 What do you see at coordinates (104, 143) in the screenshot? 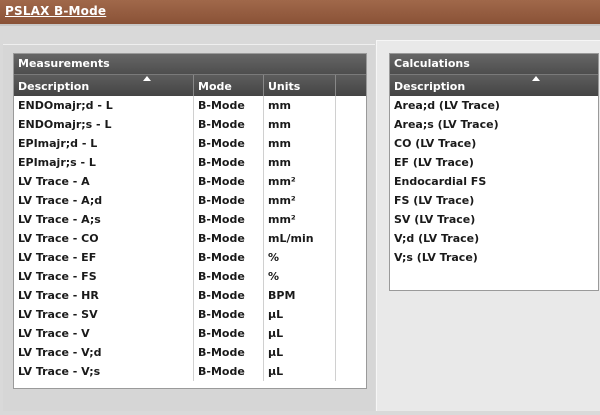
I see `description-cell: EPImajr;d - L` at bounding box center [104, 143].